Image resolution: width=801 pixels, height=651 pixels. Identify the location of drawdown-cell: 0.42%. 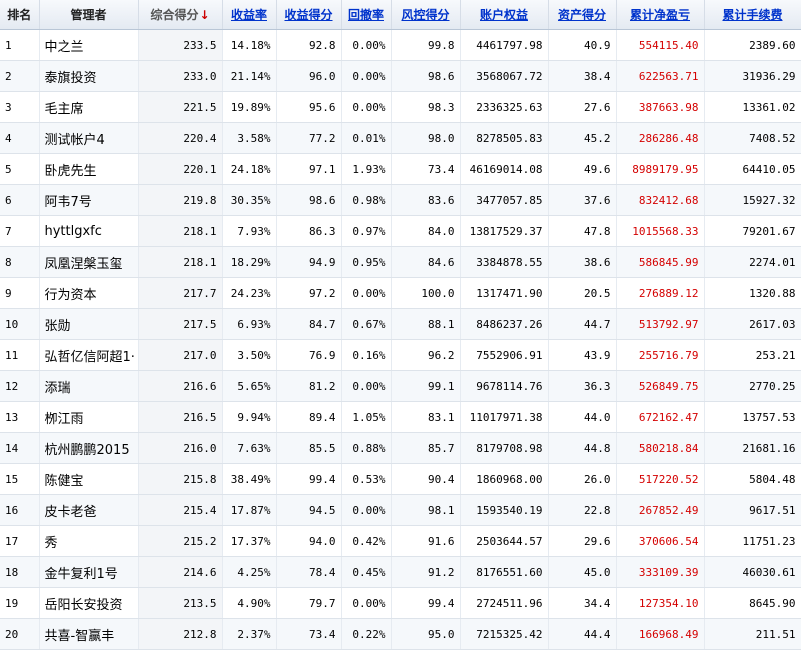
(366, 541).